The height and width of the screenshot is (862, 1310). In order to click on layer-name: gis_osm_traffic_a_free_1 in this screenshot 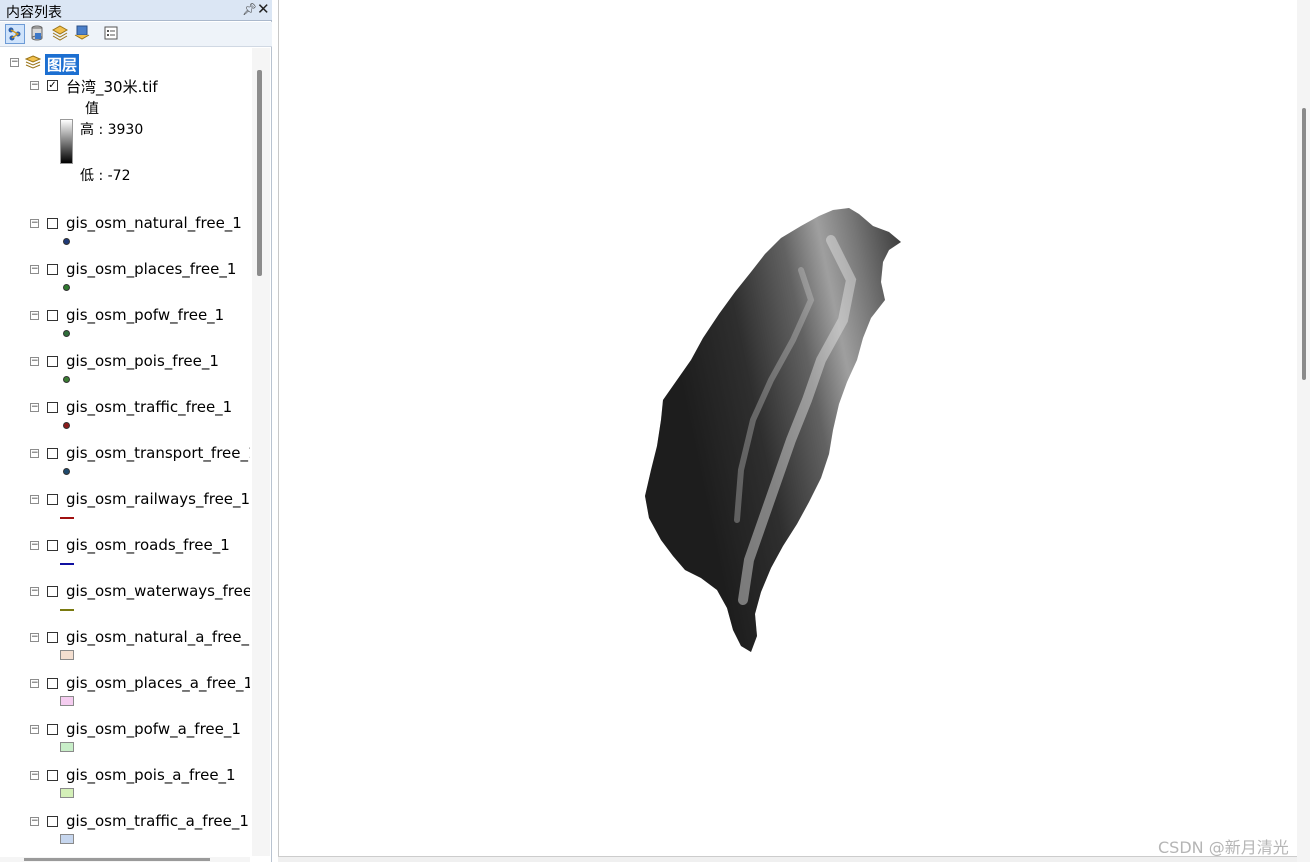, I will do `click(157, 821)`.